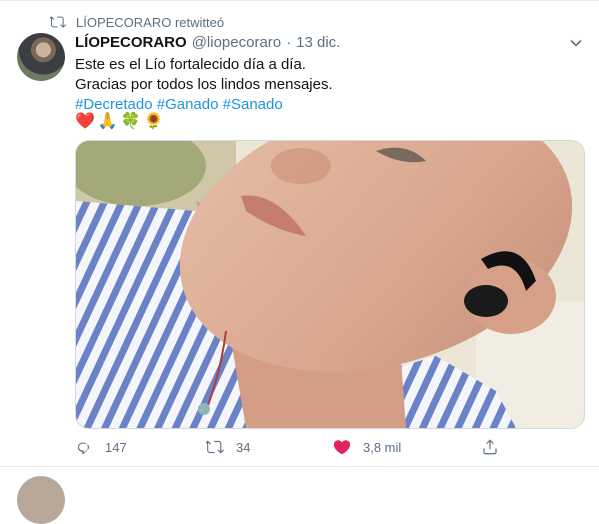  What do you see at coordinates (150, 22) in the screenshot?
I see `retweet-context-label: LÍOPECORARO retwitteó` at bounding box center [150, 22].